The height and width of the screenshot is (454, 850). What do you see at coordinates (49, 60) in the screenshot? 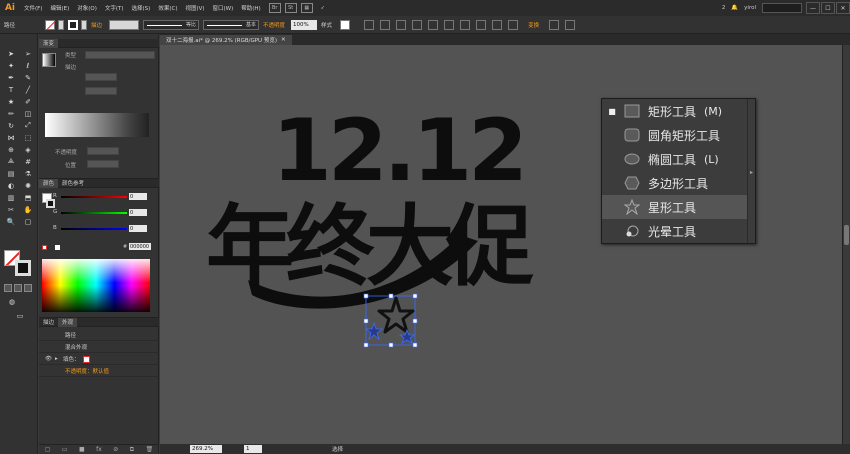
I see `gradient-thumbnail` at bounding box center [49, 60].